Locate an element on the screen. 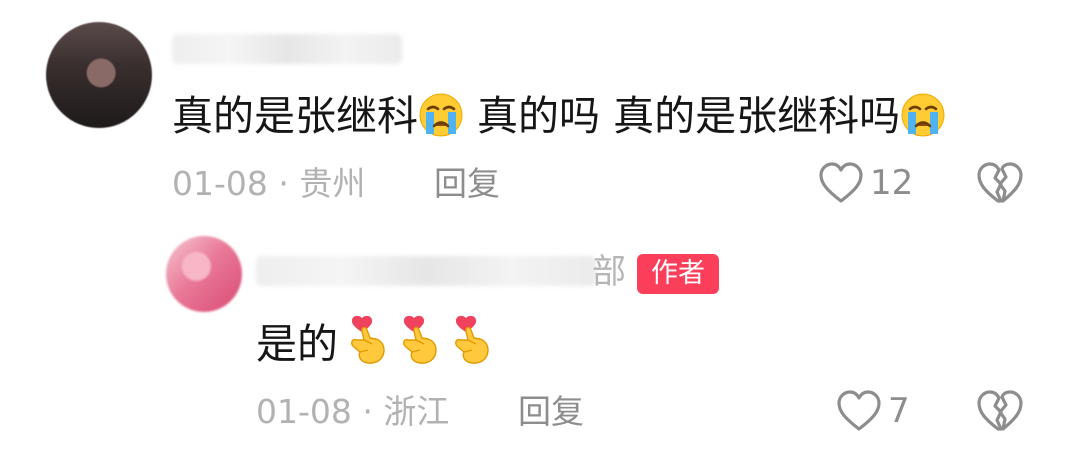 The height and width of the screenshot is (468, 1080). reply-meta: 01-08 · 浙江 is located at coordinates (352, 412).